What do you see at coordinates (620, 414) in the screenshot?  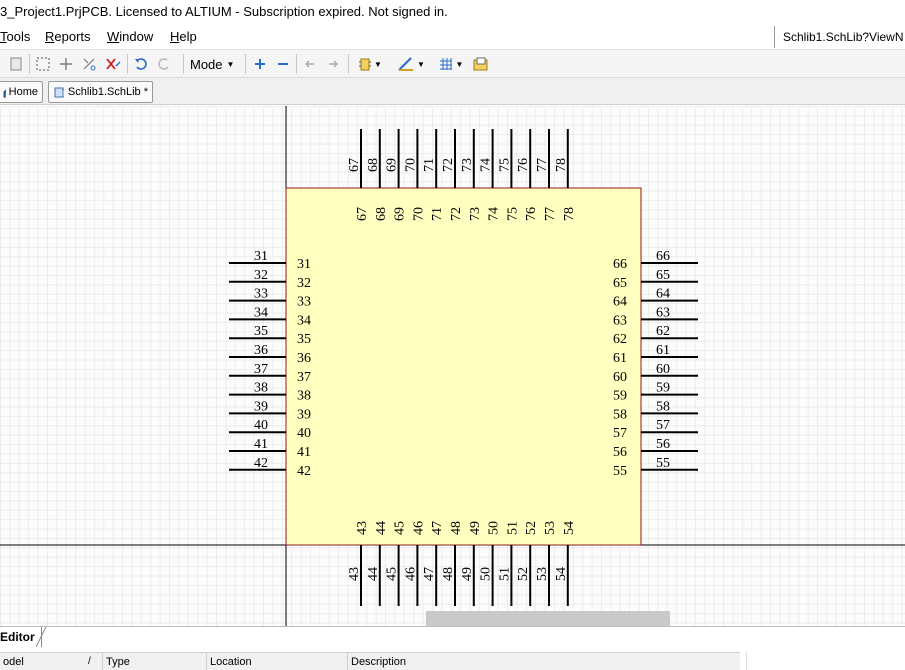 I see `pin-name-right-58: 58` at bounding box center [620, 414].